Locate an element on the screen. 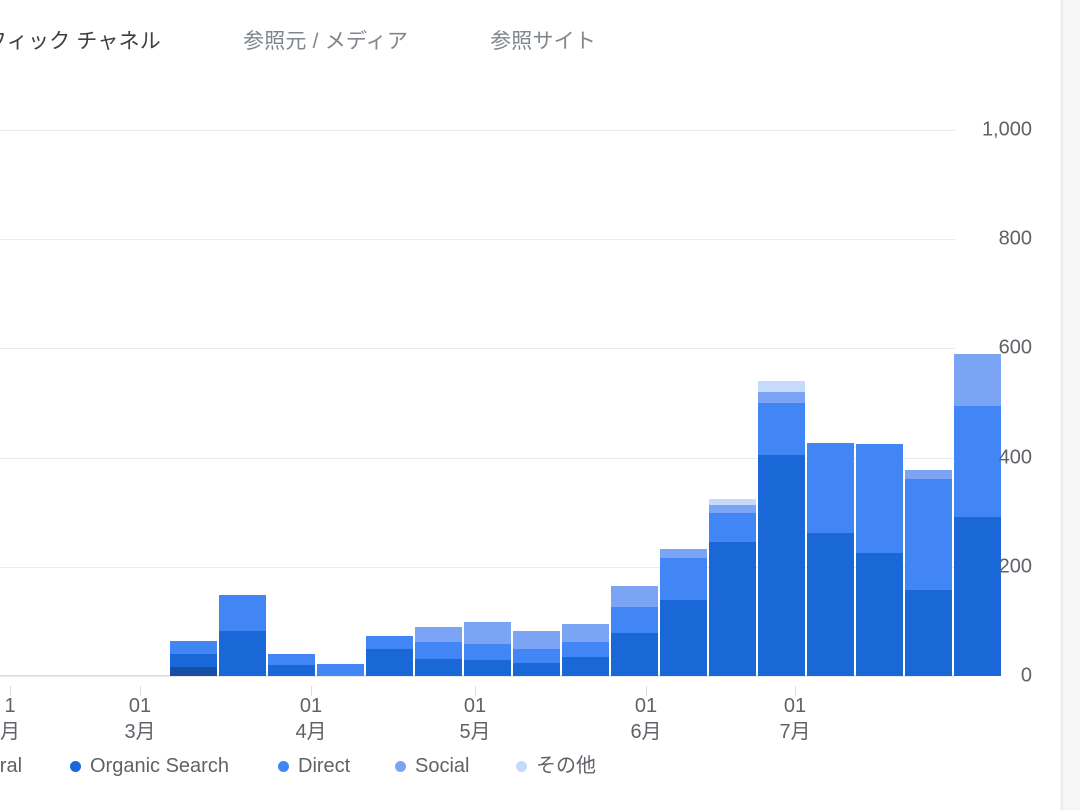 Image resolution: width=1080 pixels, height=810 pixels. x-axis-tick-month: 4月 is located at coordinates (311, 731).